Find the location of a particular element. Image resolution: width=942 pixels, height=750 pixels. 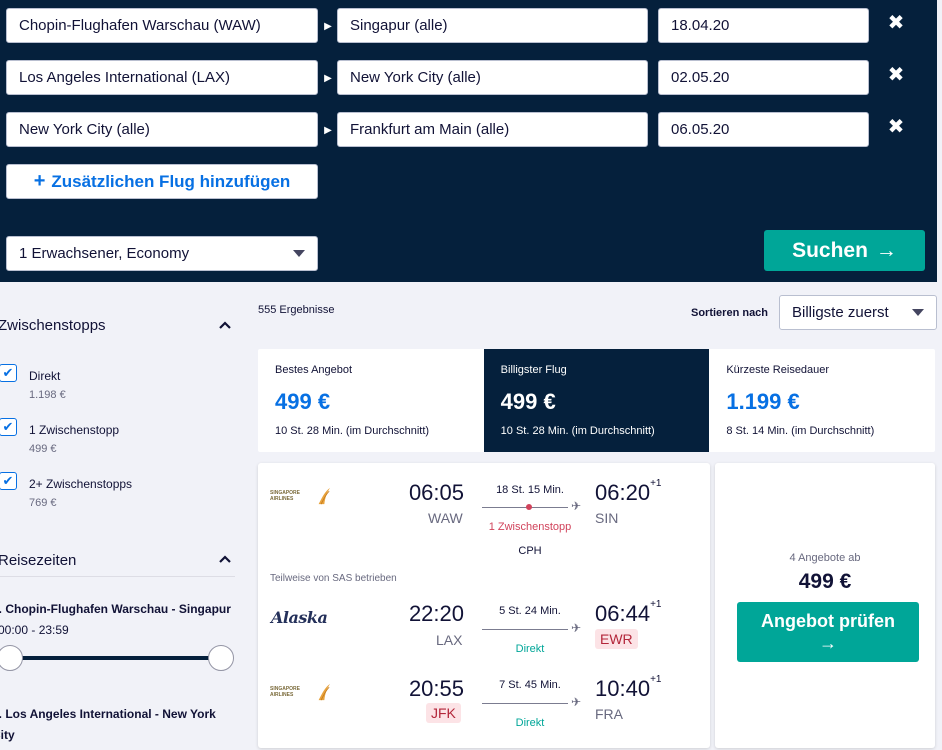

passengers-cabin-select: 1 Erwachsener, Economy is located at coordinates (162, 253).